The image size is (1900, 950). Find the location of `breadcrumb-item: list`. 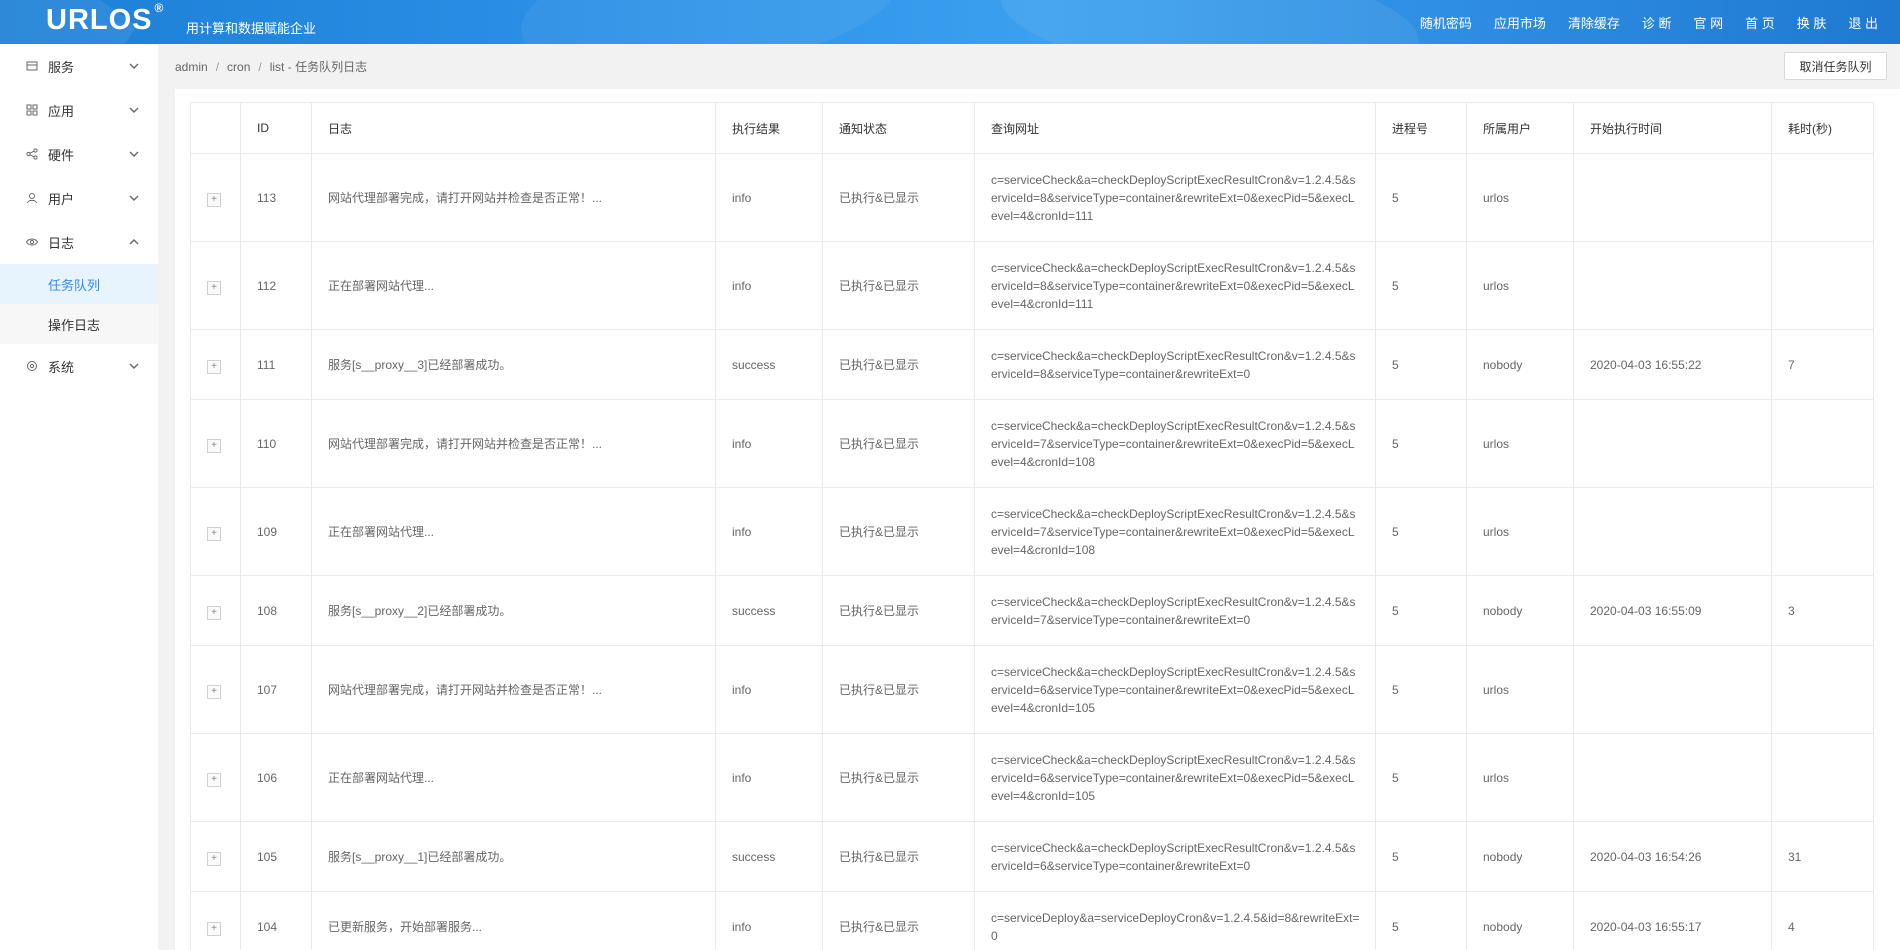

breadcrumb-item: list is located at coordinates (277, 67).